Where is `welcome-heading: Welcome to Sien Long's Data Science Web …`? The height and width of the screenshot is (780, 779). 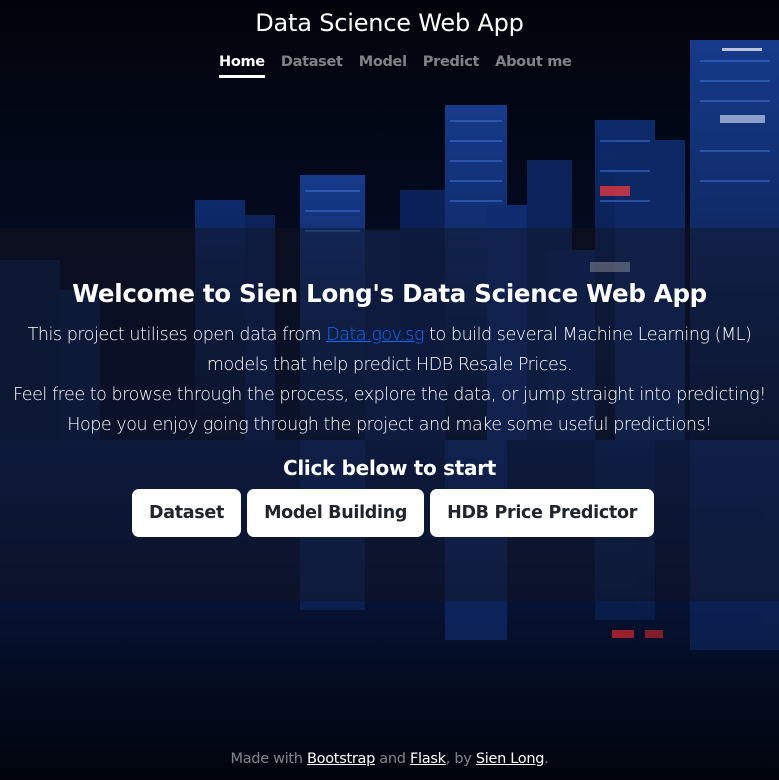 welcome-heading: Welcome to Sien Long's Data Science Web … is located at coordinates (389, 293).